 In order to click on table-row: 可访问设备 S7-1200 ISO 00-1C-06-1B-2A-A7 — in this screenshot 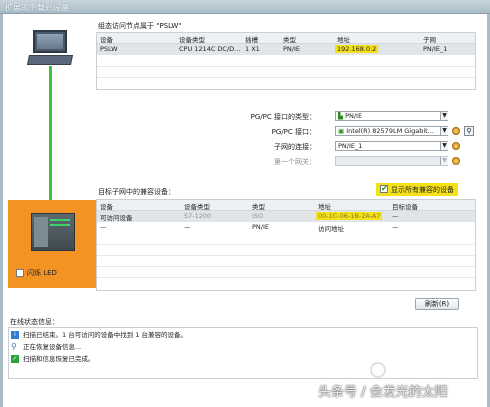, I will do `click(286, 216)`.